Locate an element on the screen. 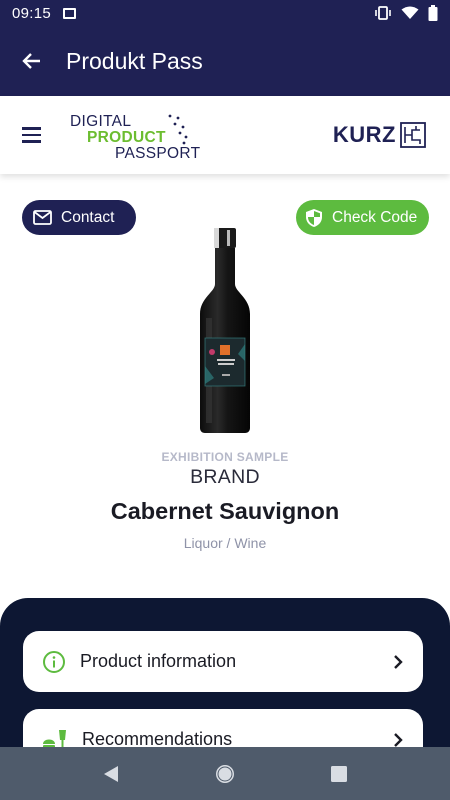 This screenshot has width=450, height=800. system-navigation-bar is located at coordinates (225, 773).